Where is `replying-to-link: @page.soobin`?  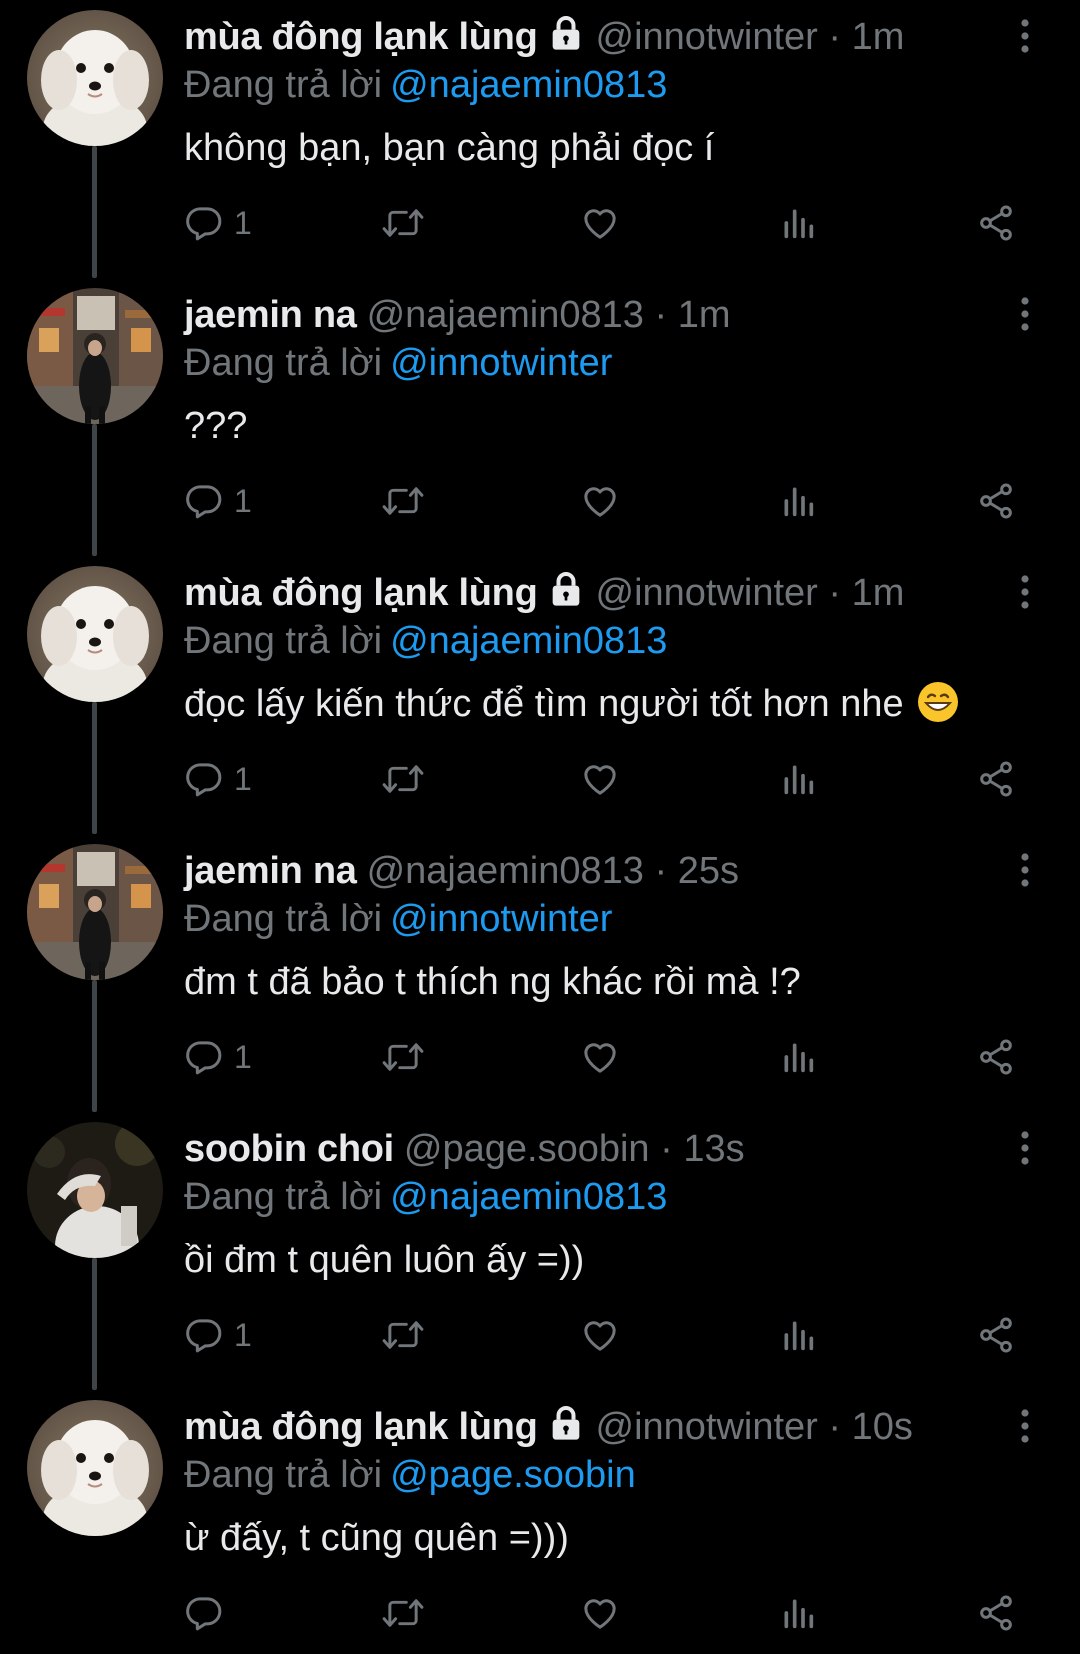 replying-to-link: @page.soobin is located at coordinates (513, 1475).